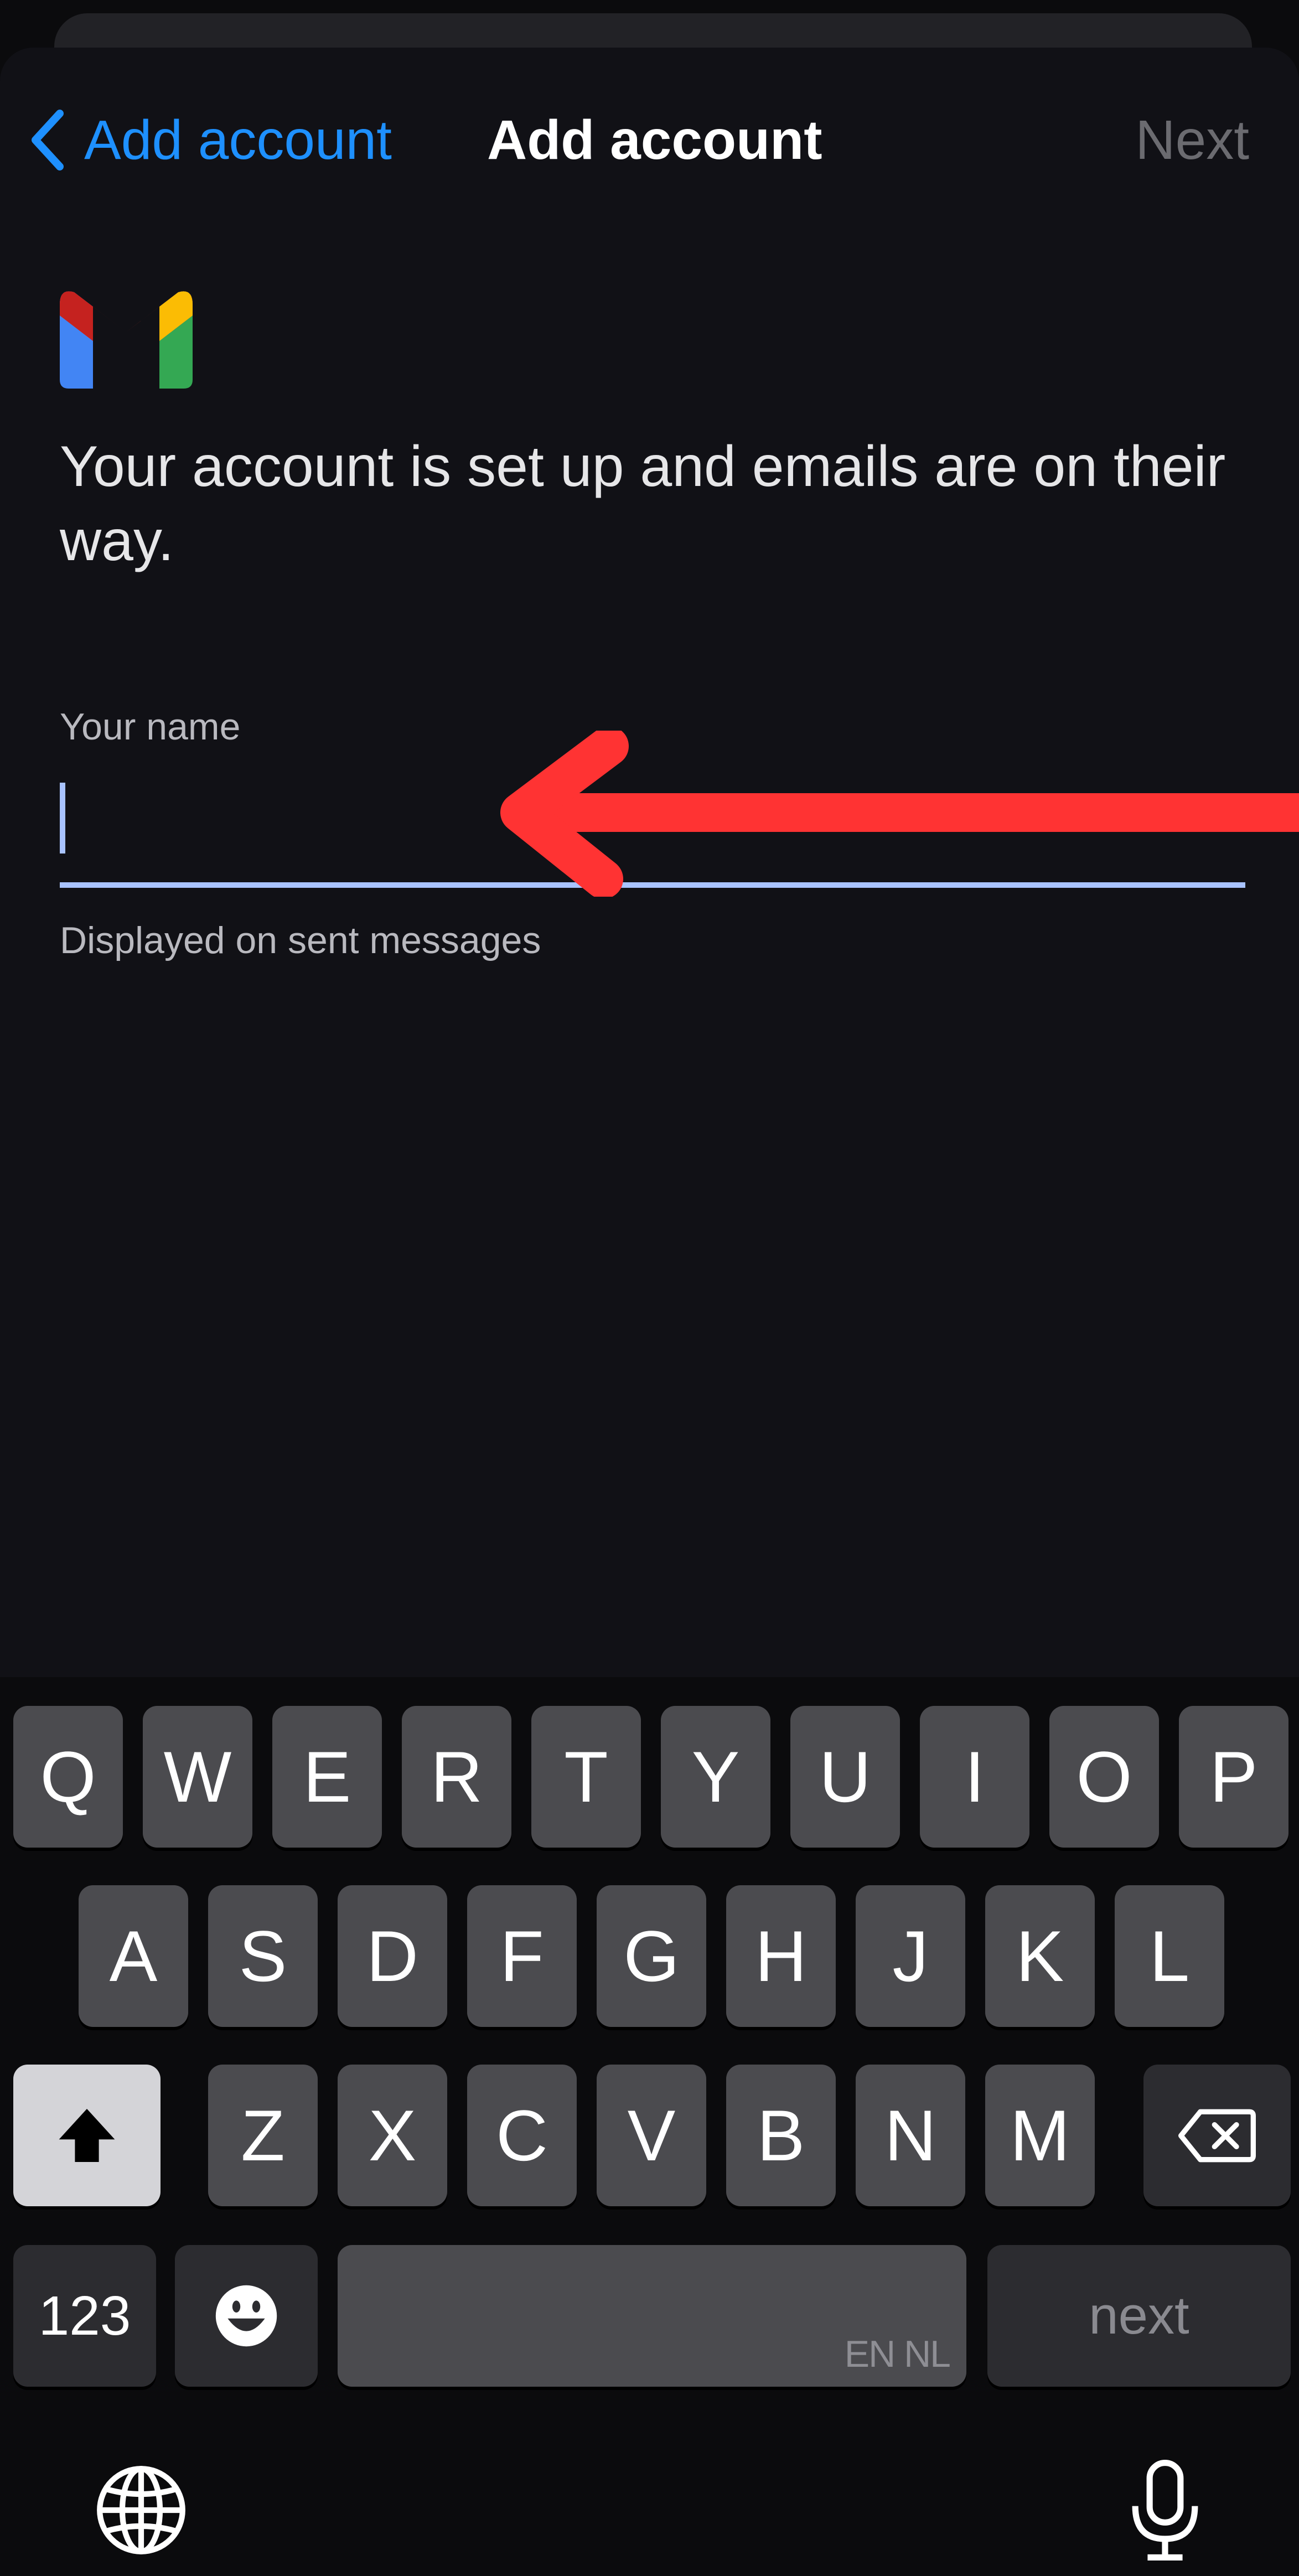 This screenshot has height=2576, width=1299. Describe the element at coordinates (897, 2354) in the screenshot. I see `keyboard-language-label: EN NL` at that location.